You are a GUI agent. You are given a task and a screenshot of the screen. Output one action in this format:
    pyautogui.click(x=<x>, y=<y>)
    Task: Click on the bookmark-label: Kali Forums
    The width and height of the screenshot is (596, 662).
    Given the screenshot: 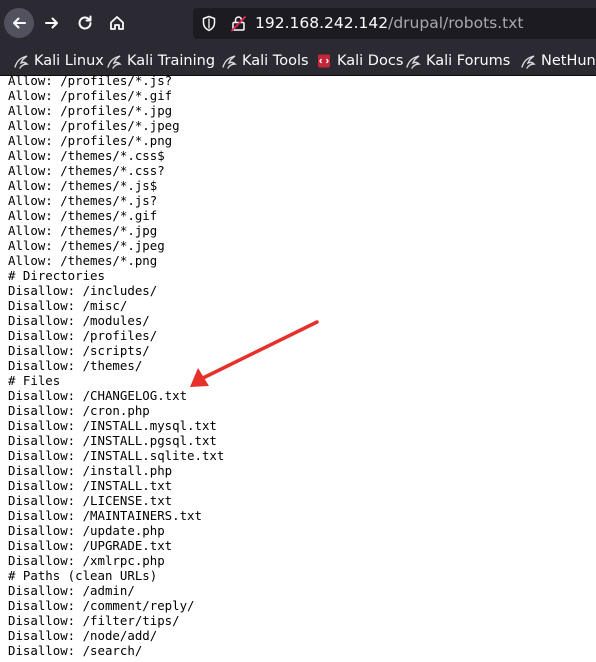 What is the action you would take?
    pyautogui.click(x=468, y=61)
    